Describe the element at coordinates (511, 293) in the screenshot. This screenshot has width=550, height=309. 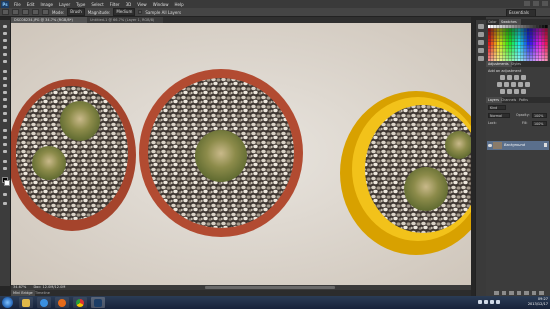
I see `add-mask-icon` at that location.